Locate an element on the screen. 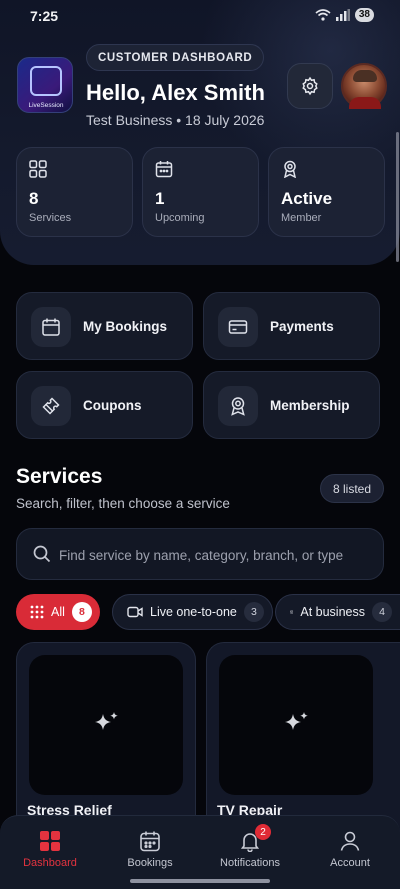 The image size is (400, 889). signal-icon is located at coordinates (342, 15).